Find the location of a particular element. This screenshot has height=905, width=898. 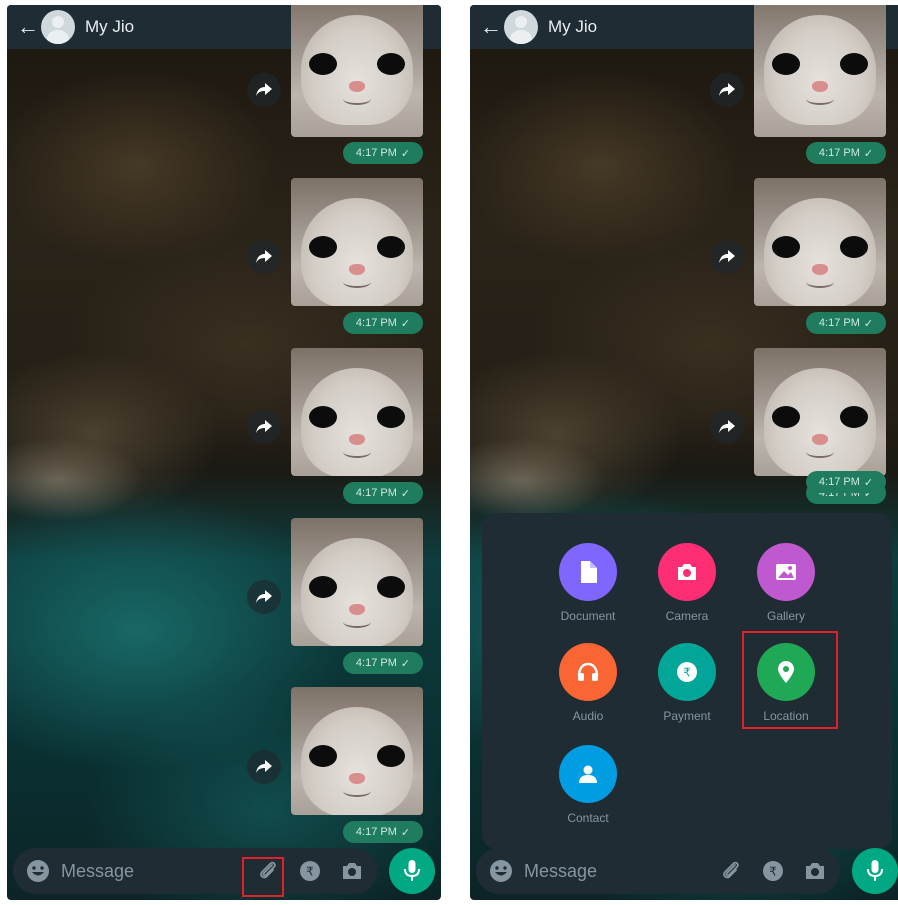

rupee-icon: ₹ is located at coordinates (687, 672).